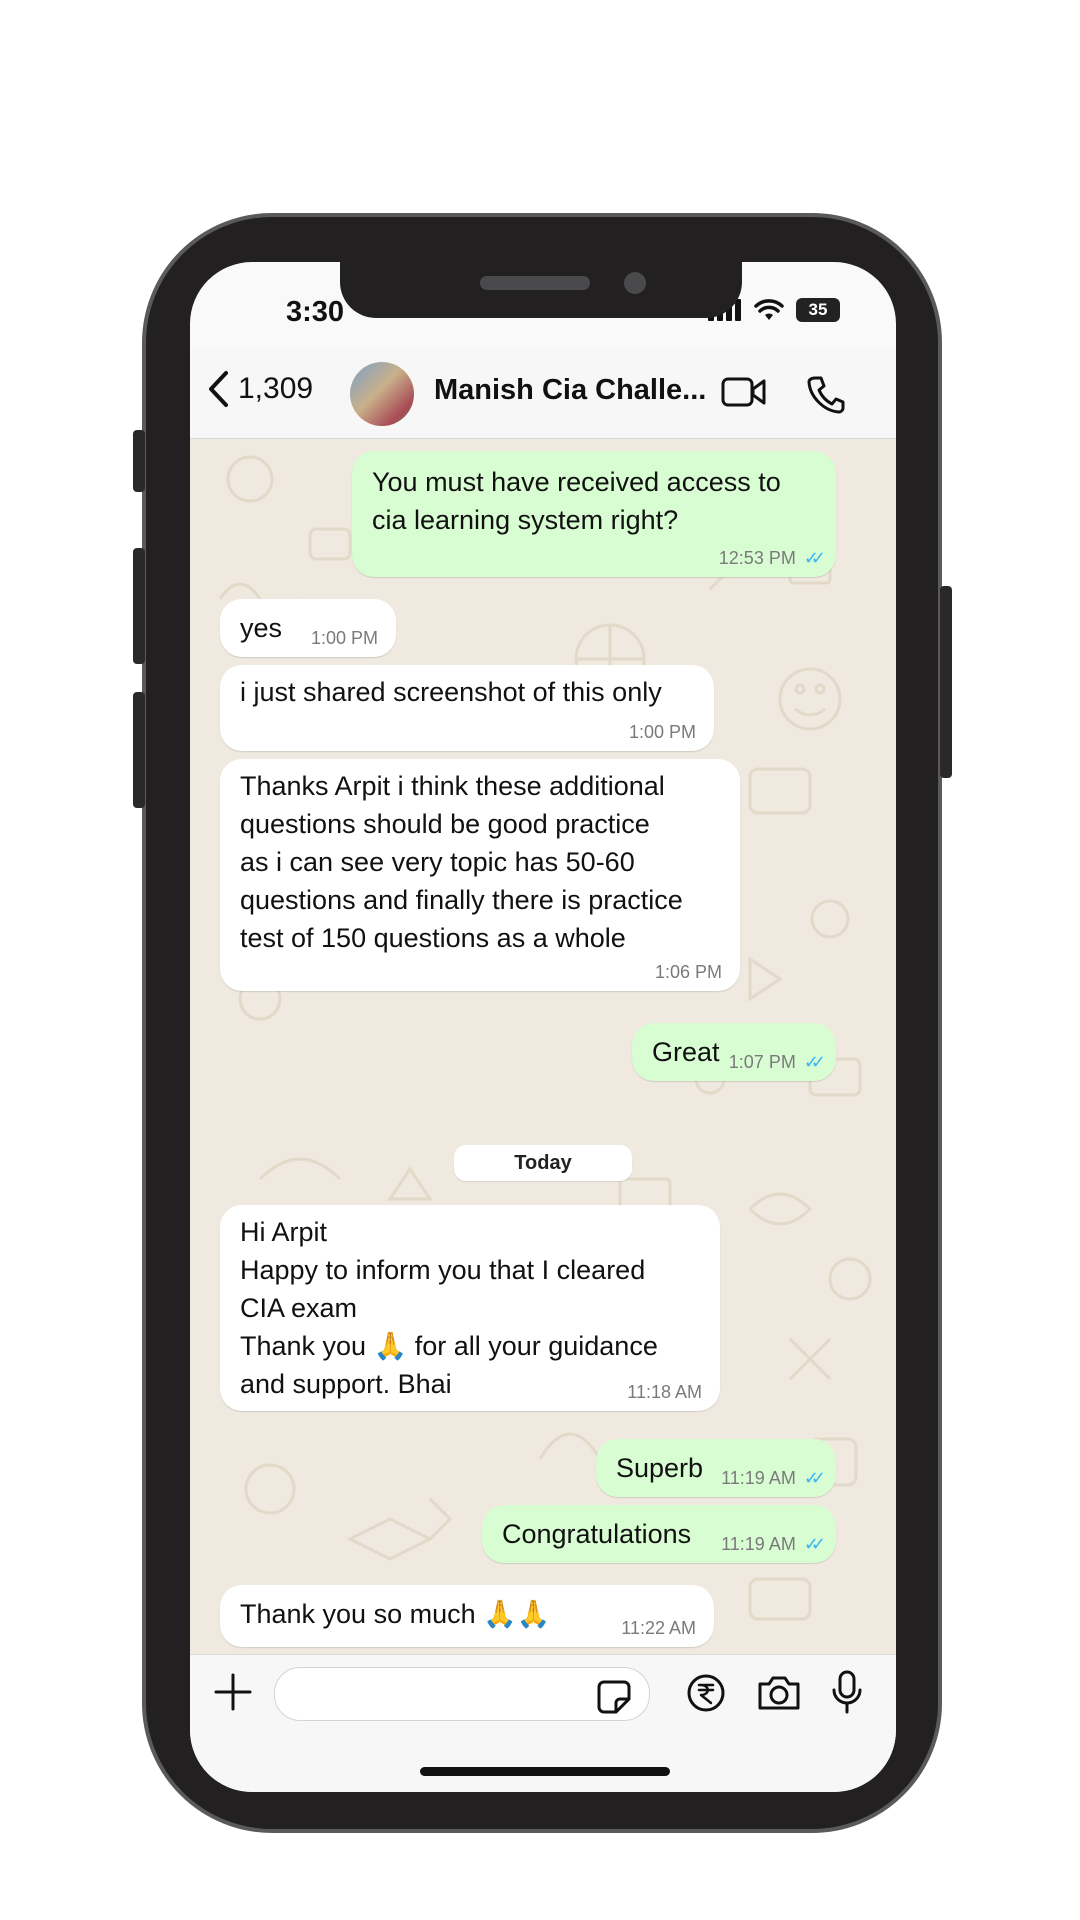  What do you see at coordinates (716, 1468) in the screenshot?
I see `message-bubble-outgoing: Superb 11:19 AM ✓✓` at bounding box center [716, 1468].